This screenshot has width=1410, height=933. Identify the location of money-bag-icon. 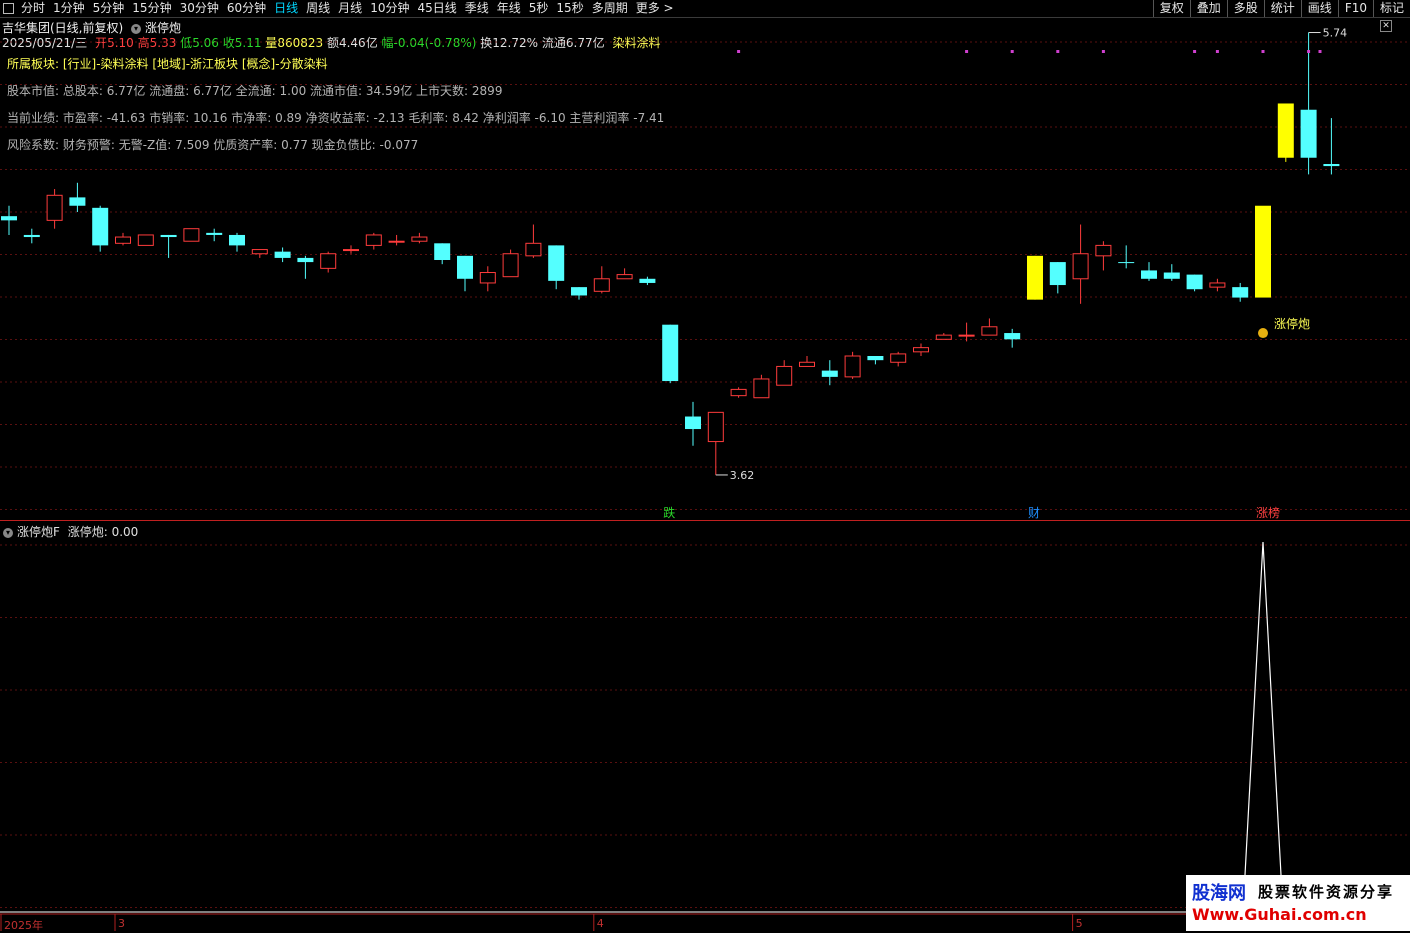
(1263, 333).